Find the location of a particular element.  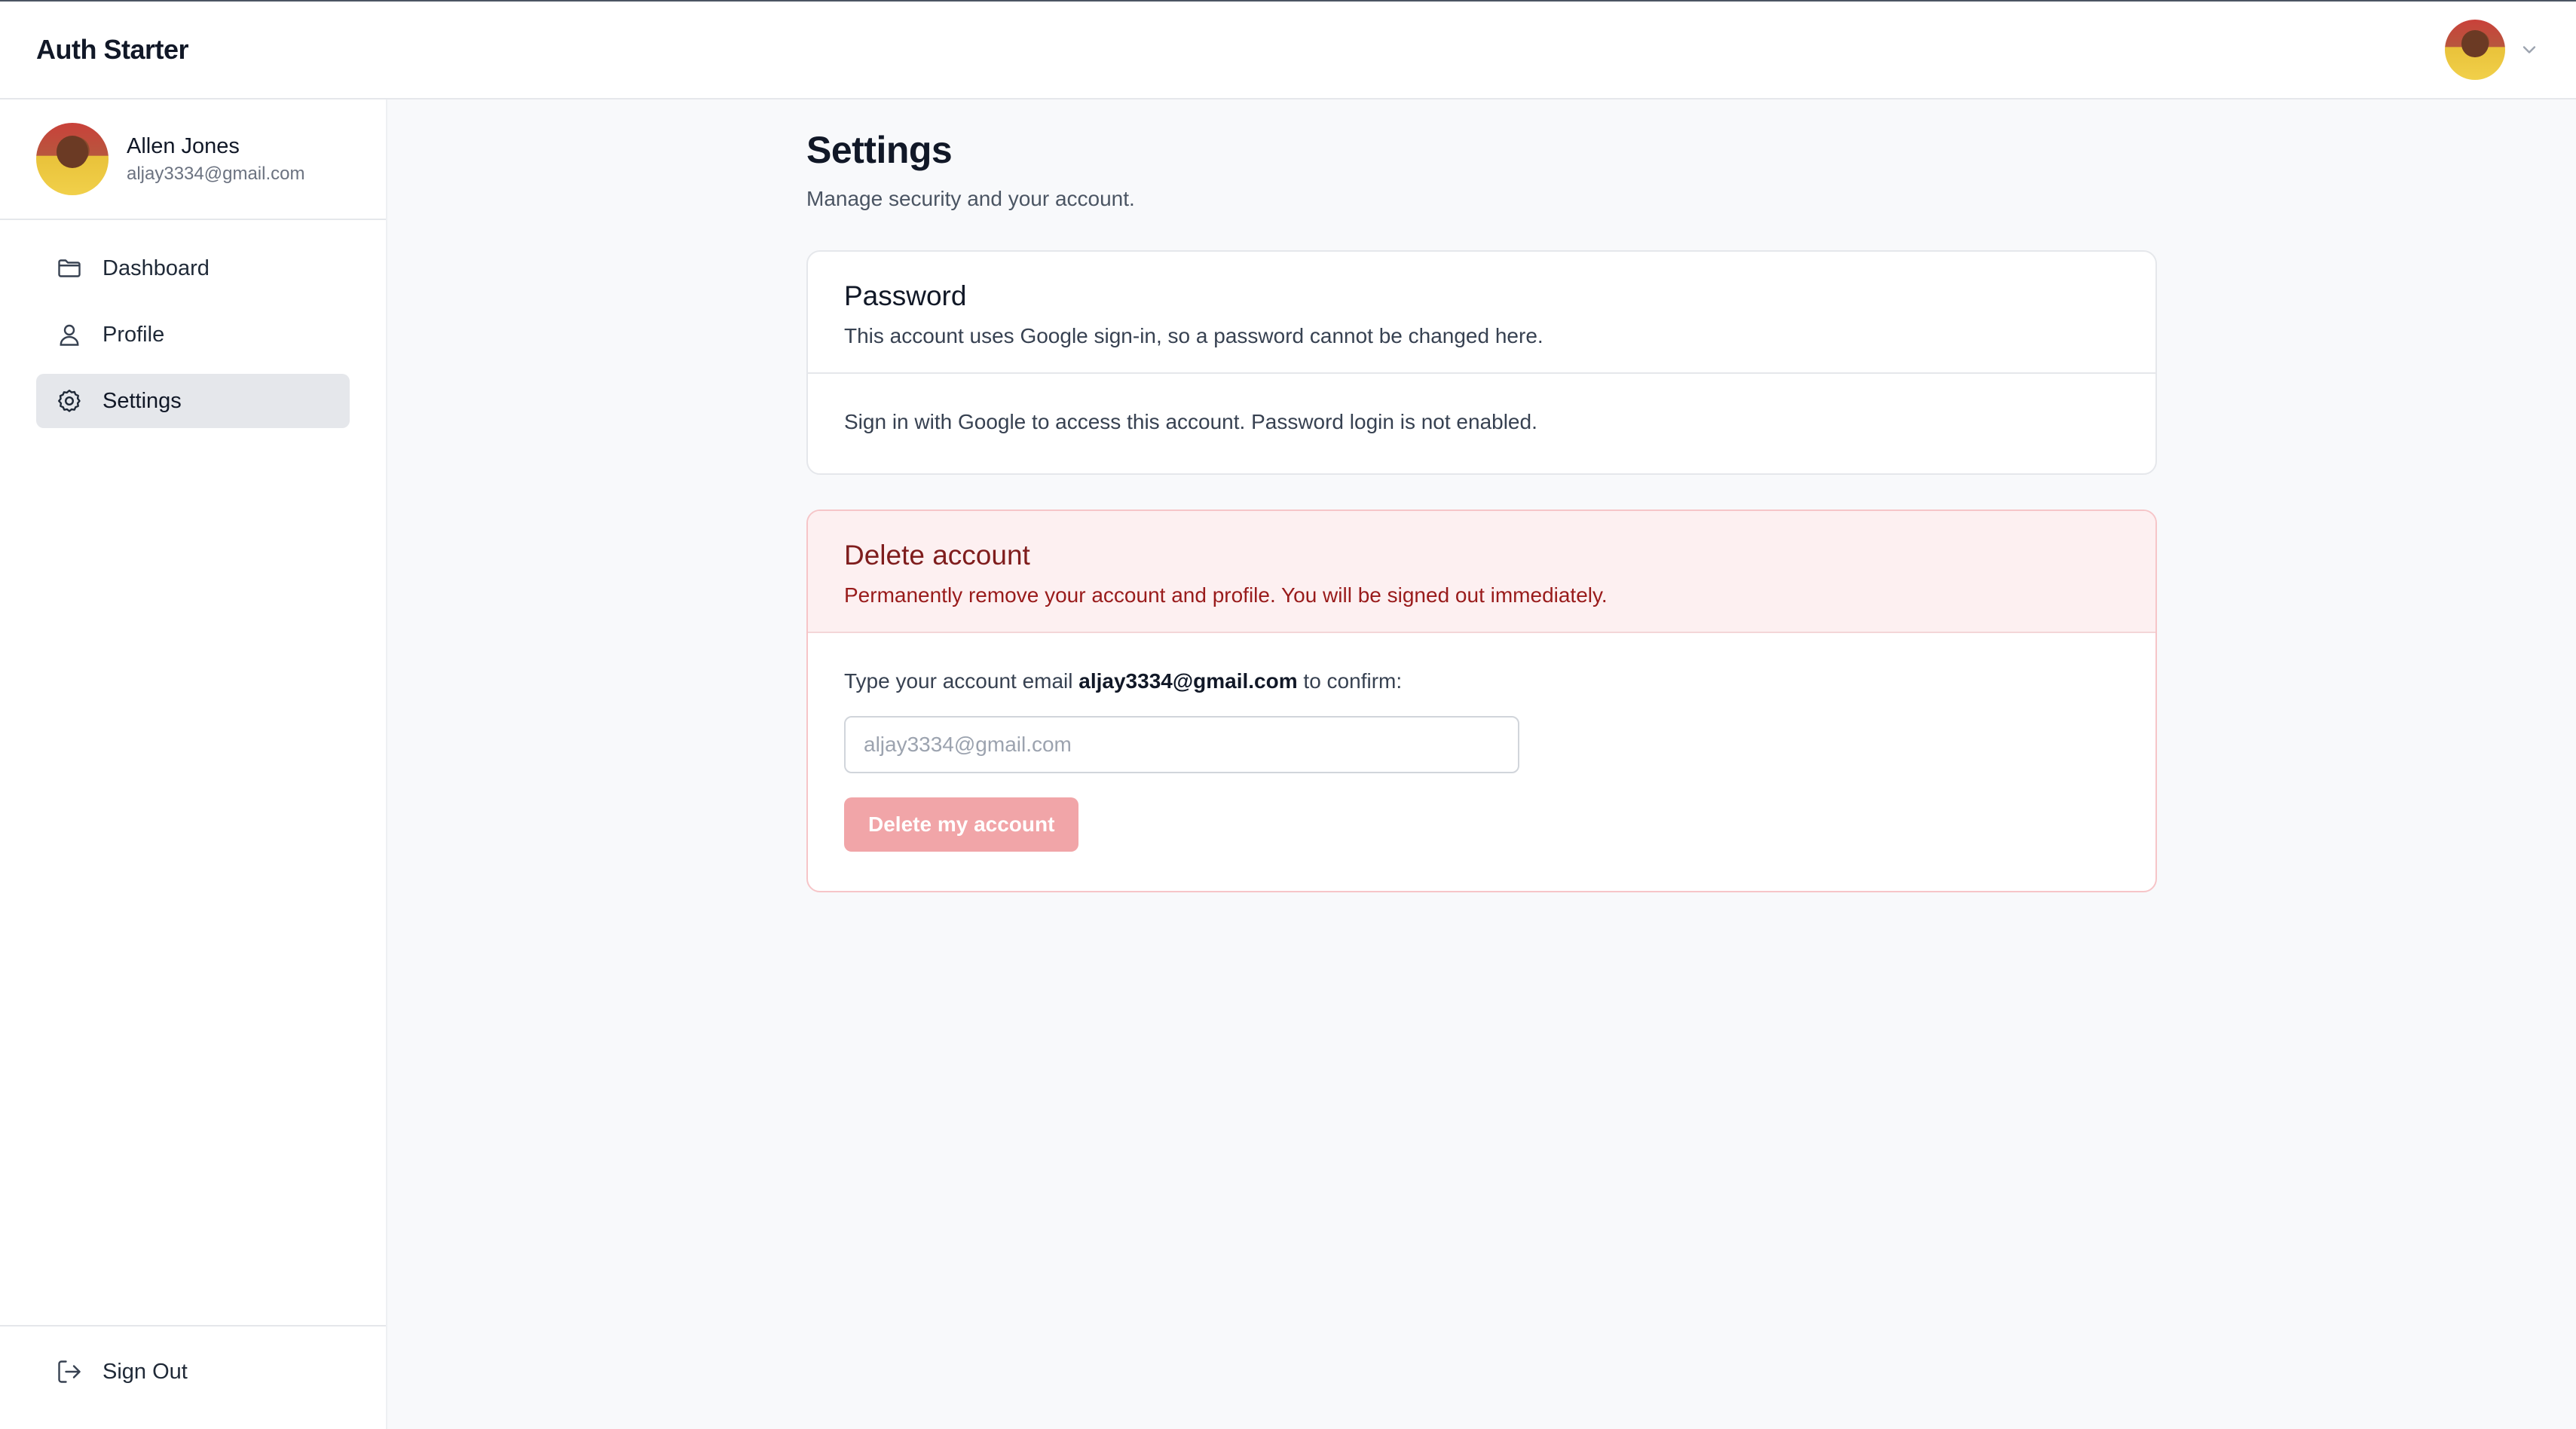

user-icon is located at coordinates (69, 335).